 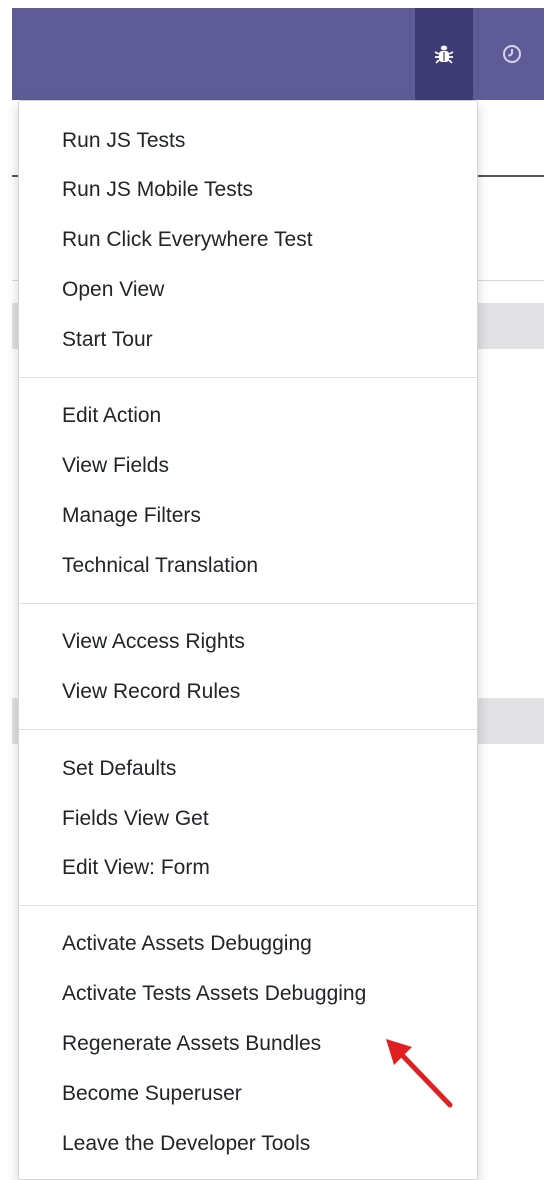 What do you see at coordinates (151, 692) in the screenshot?
I see `menu-item-view-record-rules: View Record Rules` at bounding box center [151, 692].